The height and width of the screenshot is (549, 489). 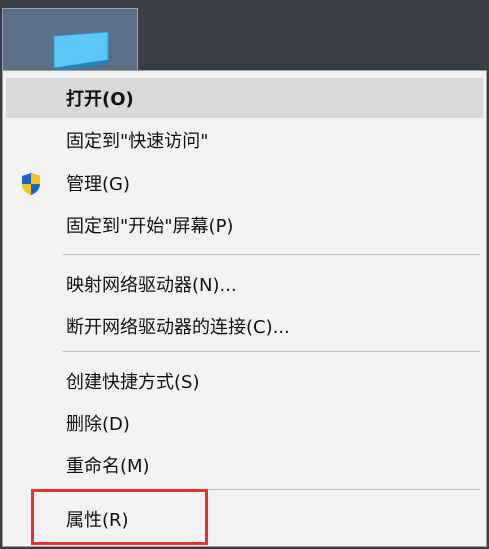 What do you see at coordinates (244, 381) in the screenshot?
I see `menu-item-create-shortcut: 创建快捷方式(S)` at bounding box center [244, 381].